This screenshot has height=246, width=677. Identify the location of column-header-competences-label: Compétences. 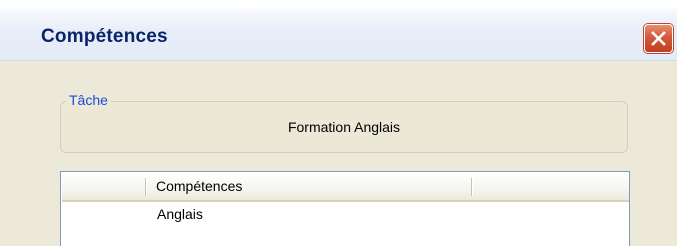
(199, 186).